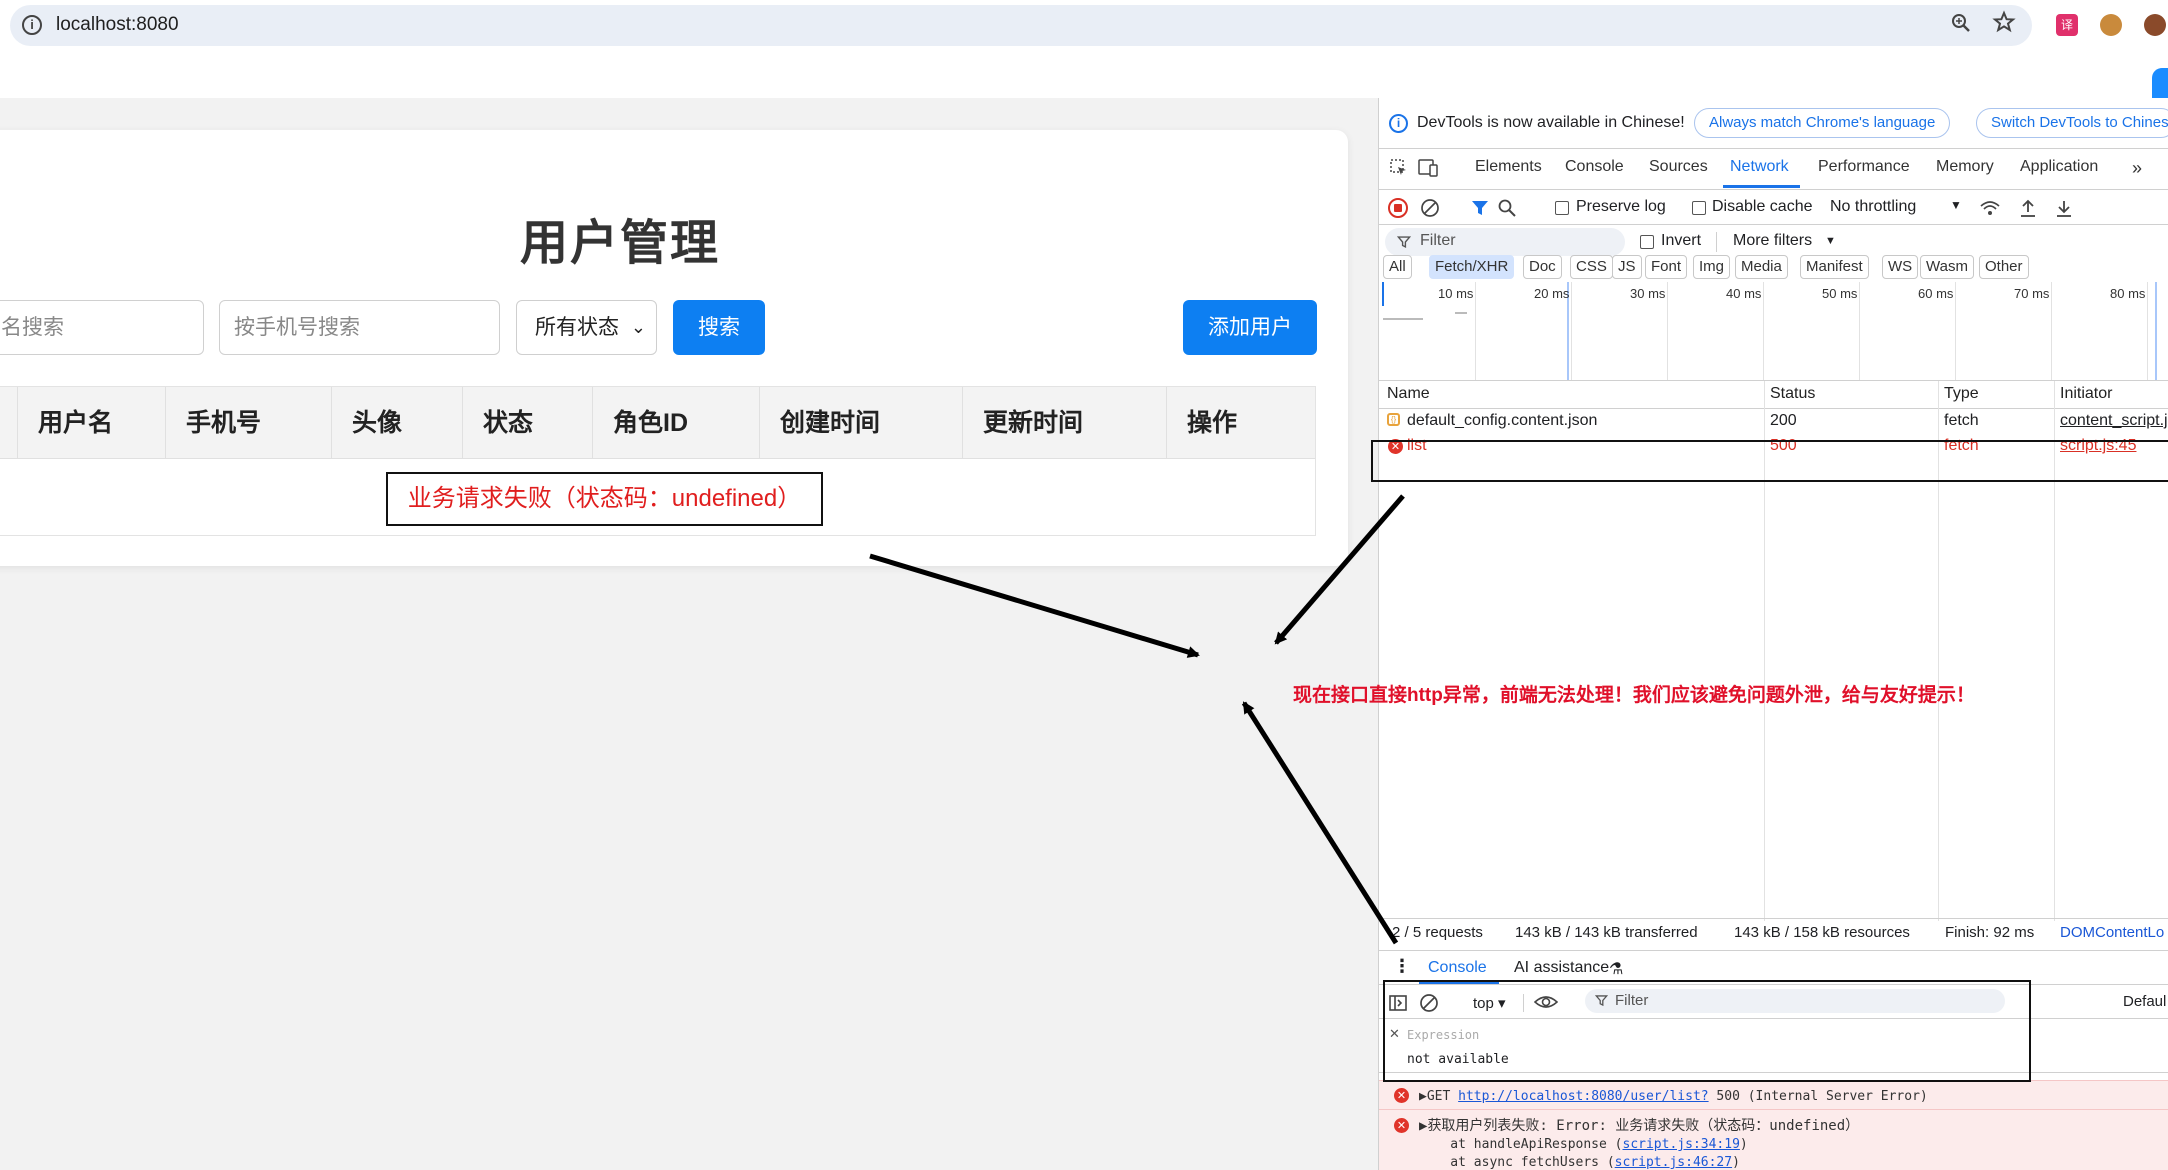 Image resolution: width=2168 pixels, height=1170 pixels. Describe the element at coordinates (1034, 605) in the screenshot. I see `arrow-from-page-error` at that location.